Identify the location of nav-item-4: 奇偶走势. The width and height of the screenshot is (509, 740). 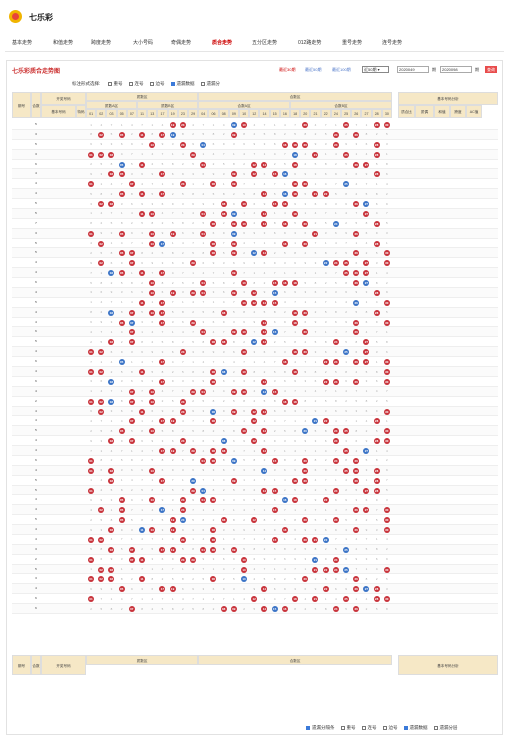
(181, 42).